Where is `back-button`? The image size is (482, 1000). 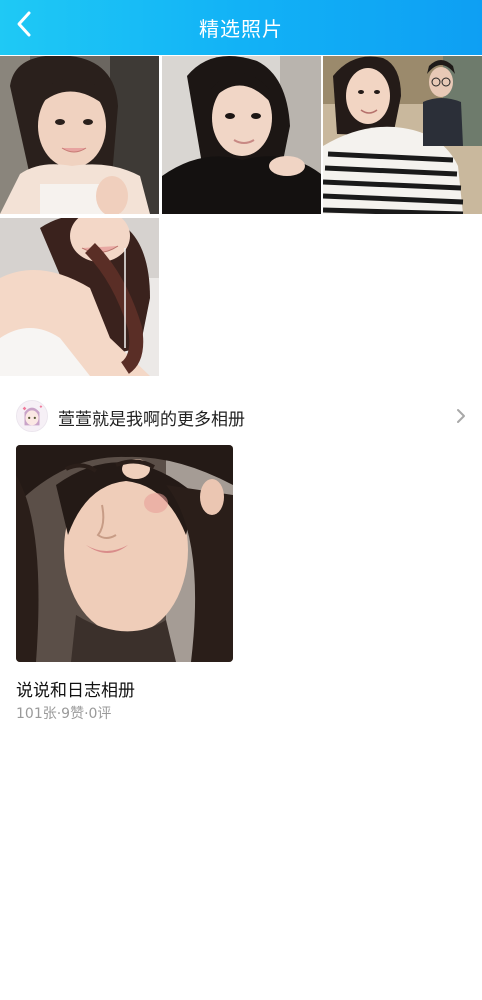
back-button is located at coordinates (24, 24).